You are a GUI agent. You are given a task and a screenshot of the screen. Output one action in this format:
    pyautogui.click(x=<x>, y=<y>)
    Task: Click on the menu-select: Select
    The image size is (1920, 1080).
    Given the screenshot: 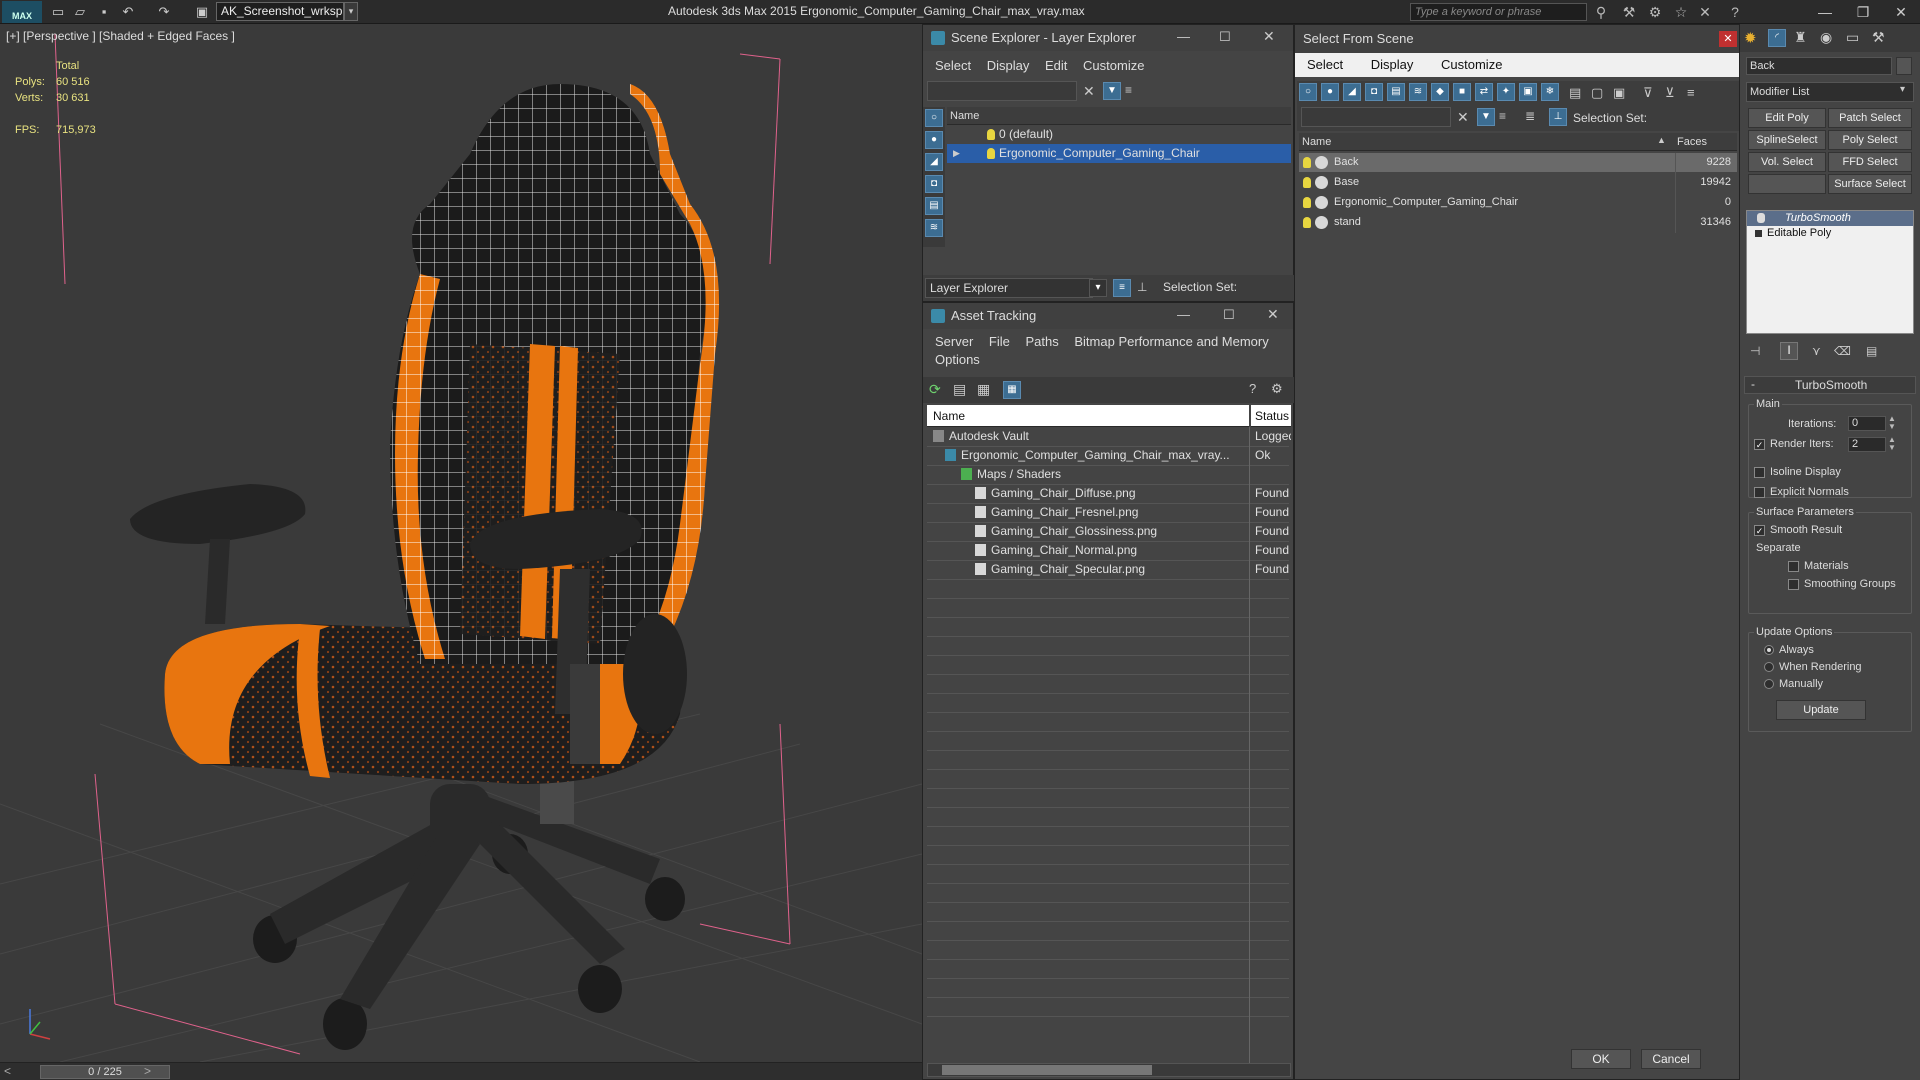 What is the action you would take?
    pyautogui.click(x=1325, y=65)
    